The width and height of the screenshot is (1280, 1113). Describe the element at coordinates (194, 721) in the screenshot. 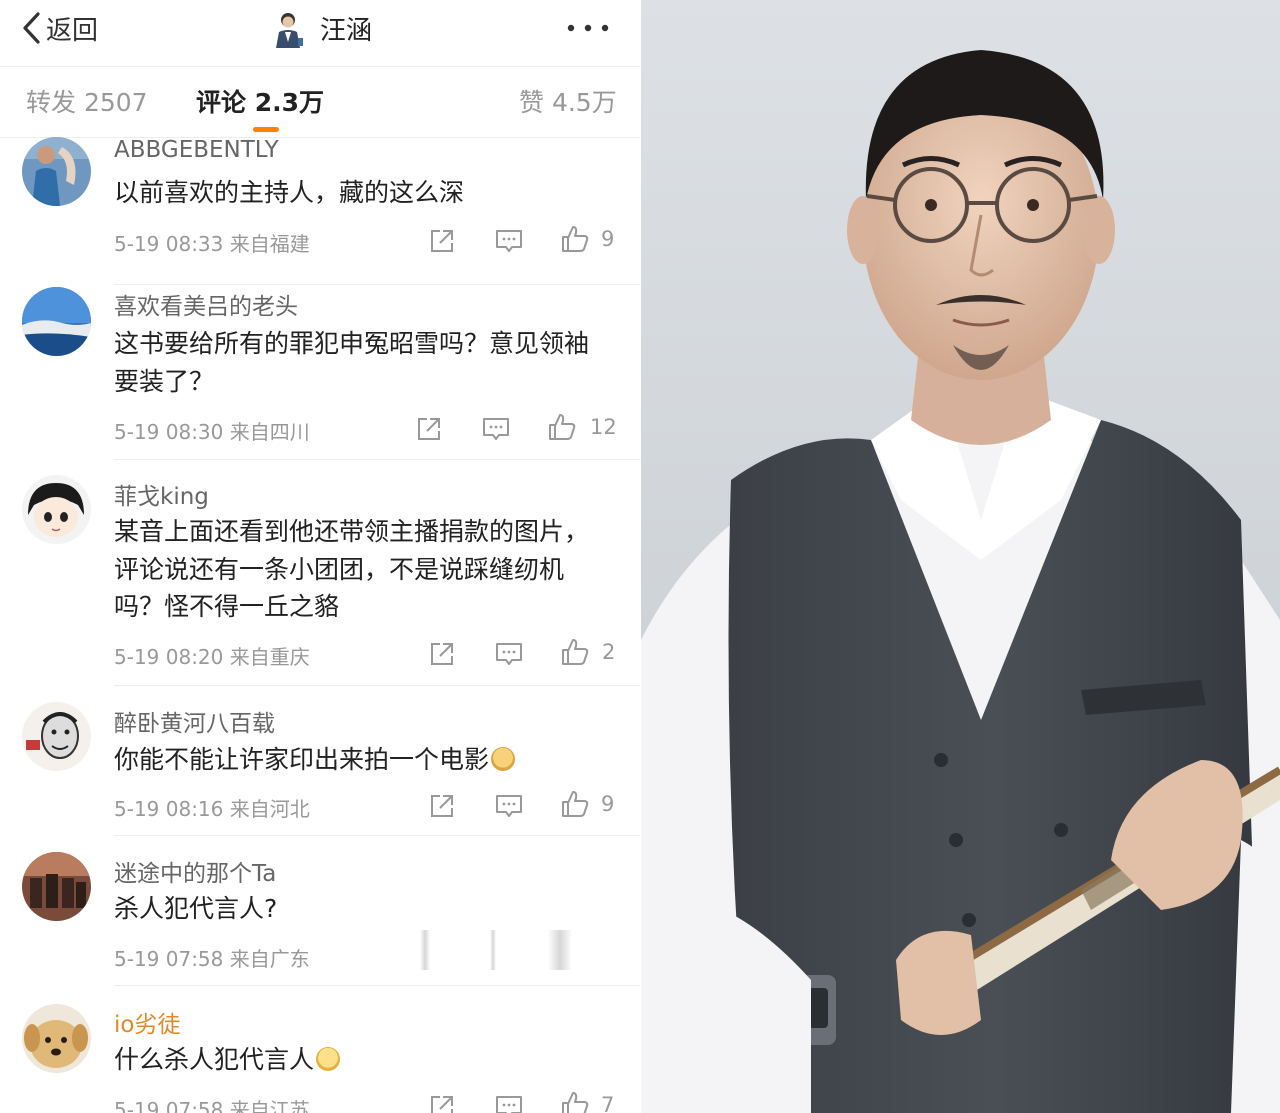

I see `comment-username: 醉卧黄河八百载` at that location.